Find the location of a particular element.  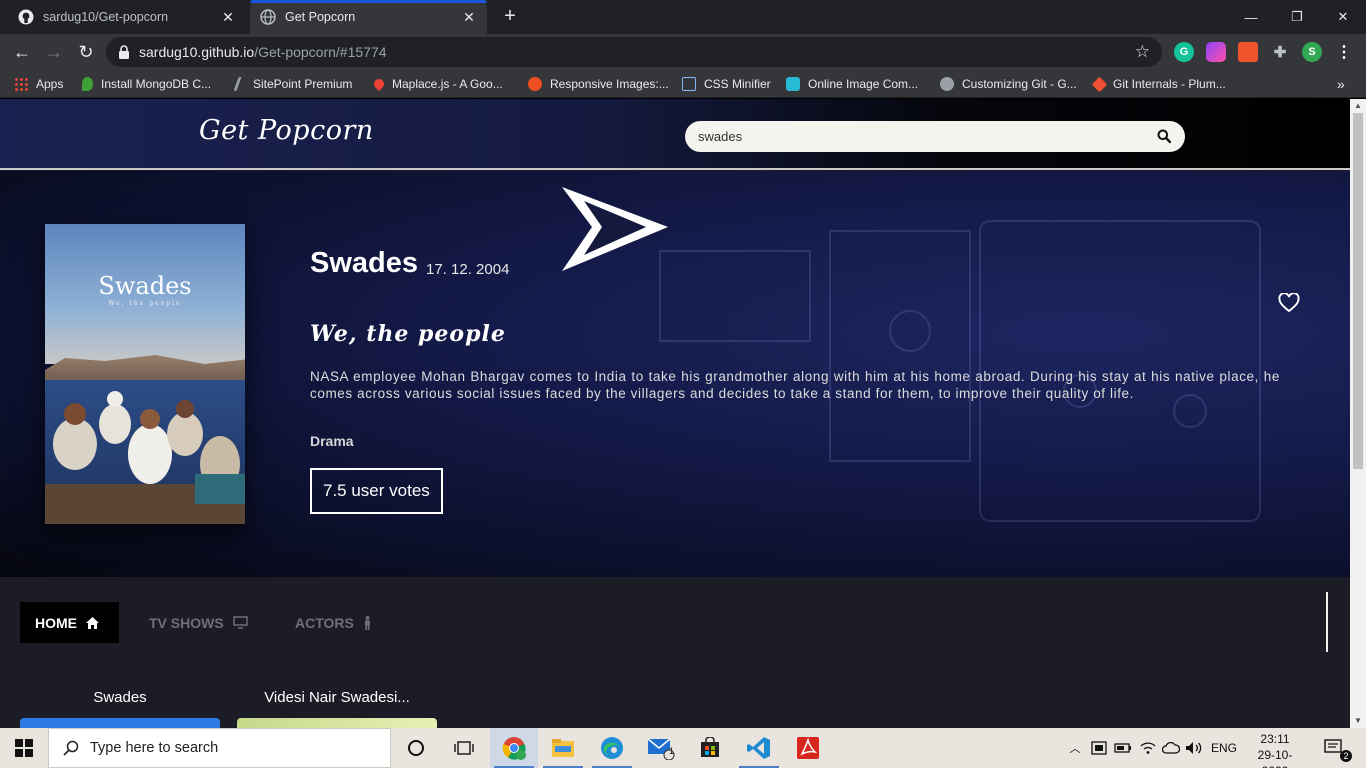

edge-icon is located at coordinates (612, 748).